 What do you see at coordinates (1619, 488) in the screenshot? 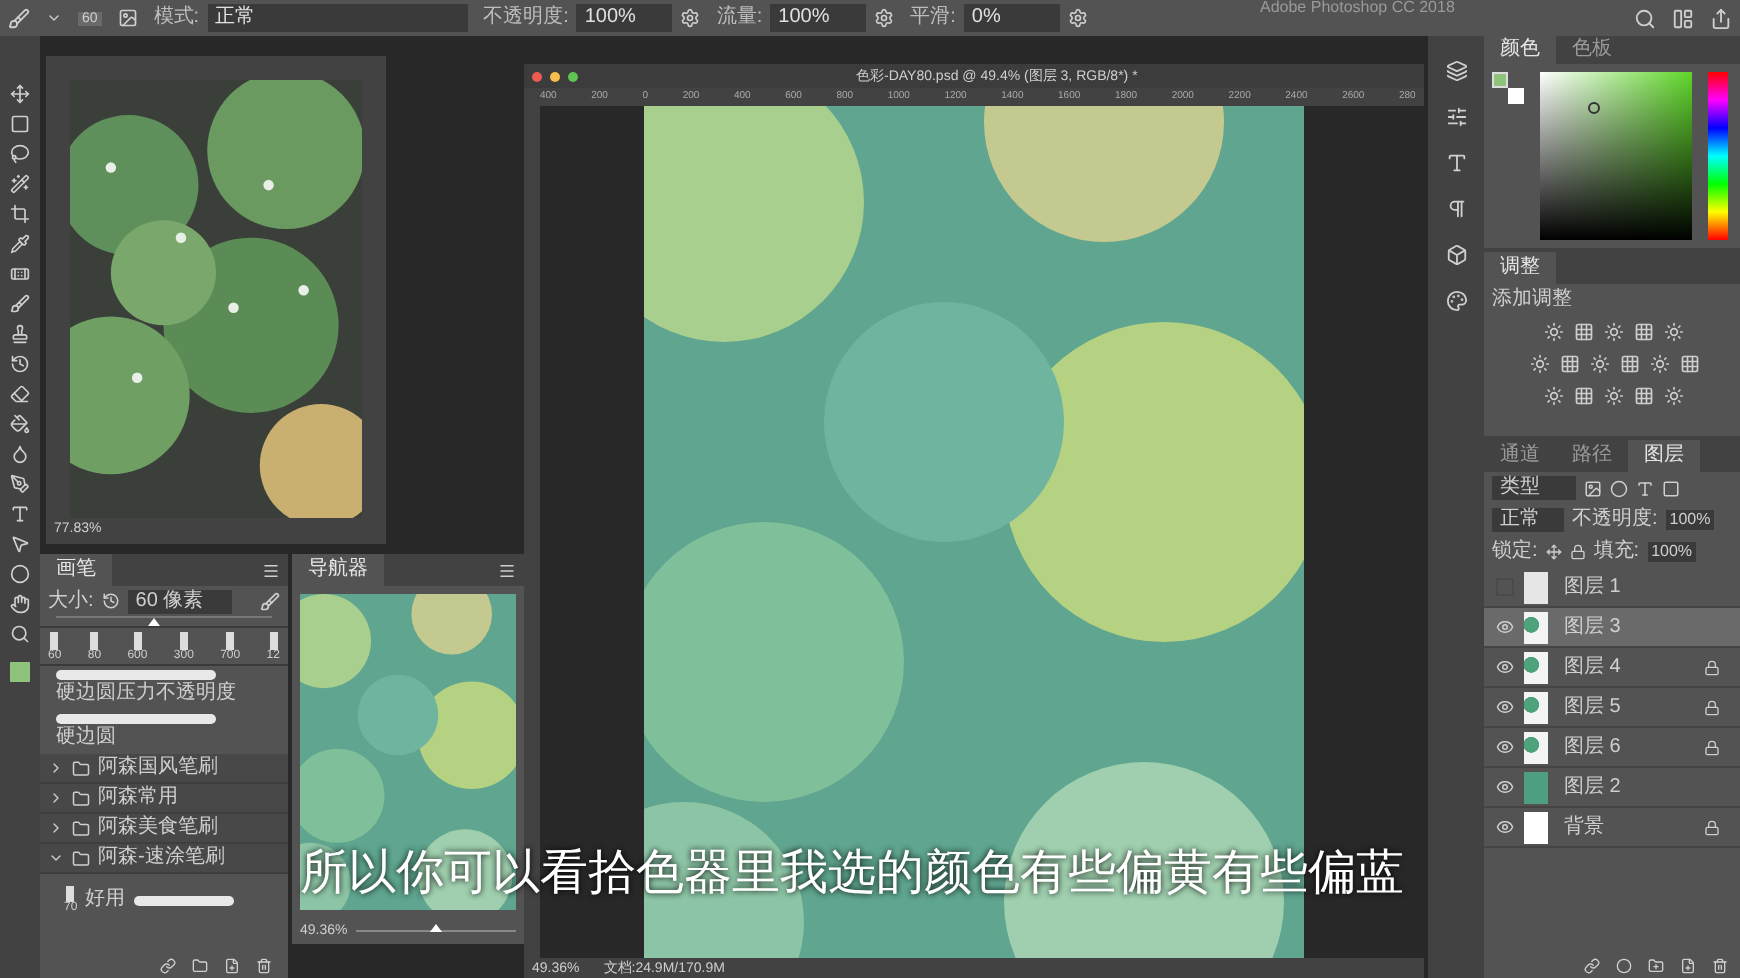
I see `circle-icon` at bounding box center [1619, 488].